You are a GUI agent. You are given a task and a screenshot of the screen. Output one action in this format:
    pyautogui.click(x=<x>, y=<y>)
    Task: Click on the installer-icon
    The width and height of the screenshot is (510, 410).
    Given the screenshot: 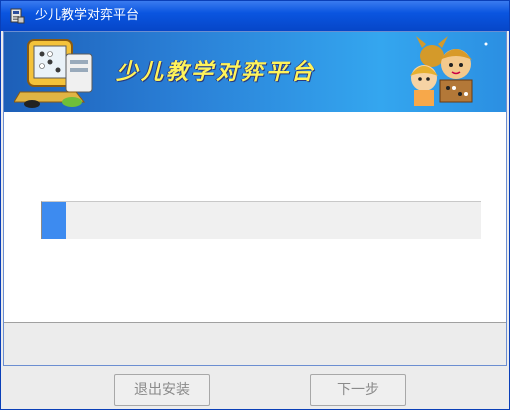 What is the action you would take?
    pyautogui.click(x=17, y=16)
    